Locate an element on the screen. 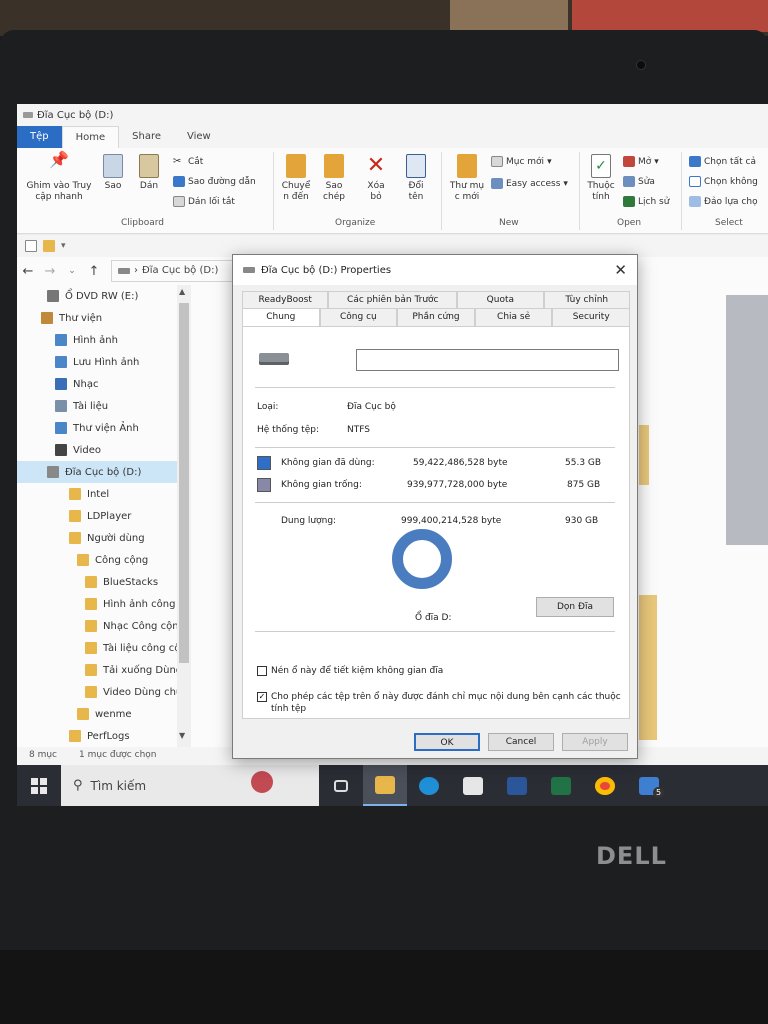 This screenshot has width=768, height=1024. copy-button: Sao is located at coordinates (113, 173).